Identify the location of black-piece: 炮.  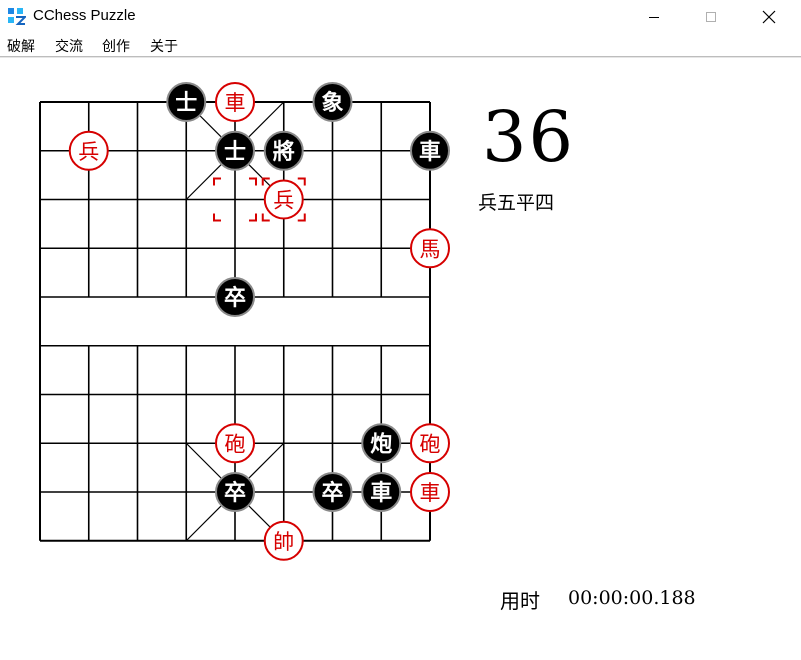
(381, 443).